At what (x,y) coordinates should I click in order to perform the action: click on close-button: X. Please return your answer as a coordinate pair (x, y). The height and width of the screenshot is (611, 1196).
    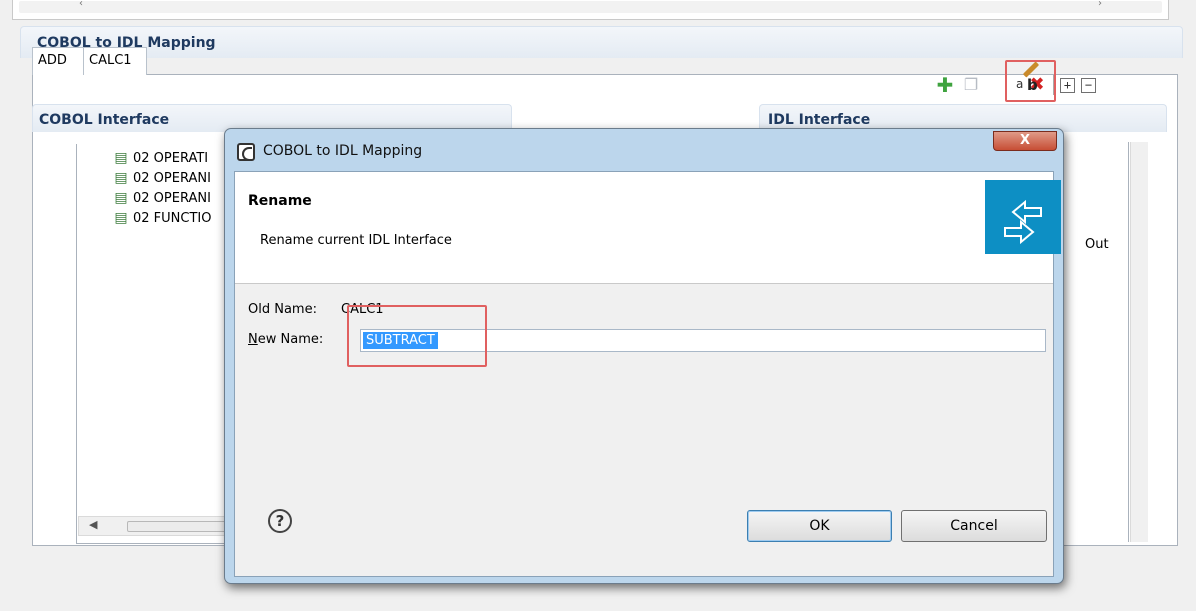
    Looking at the image, I should click on (1025, 141).